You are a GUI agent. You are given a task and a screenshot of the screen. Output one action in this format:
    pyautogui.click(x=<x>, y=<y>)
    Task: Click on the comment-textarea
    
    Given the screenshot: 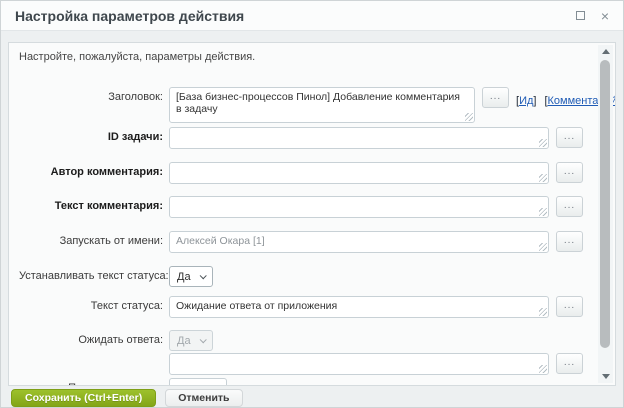 What is the action you would take?
    pyautogui.click(x=359, y=207)
    